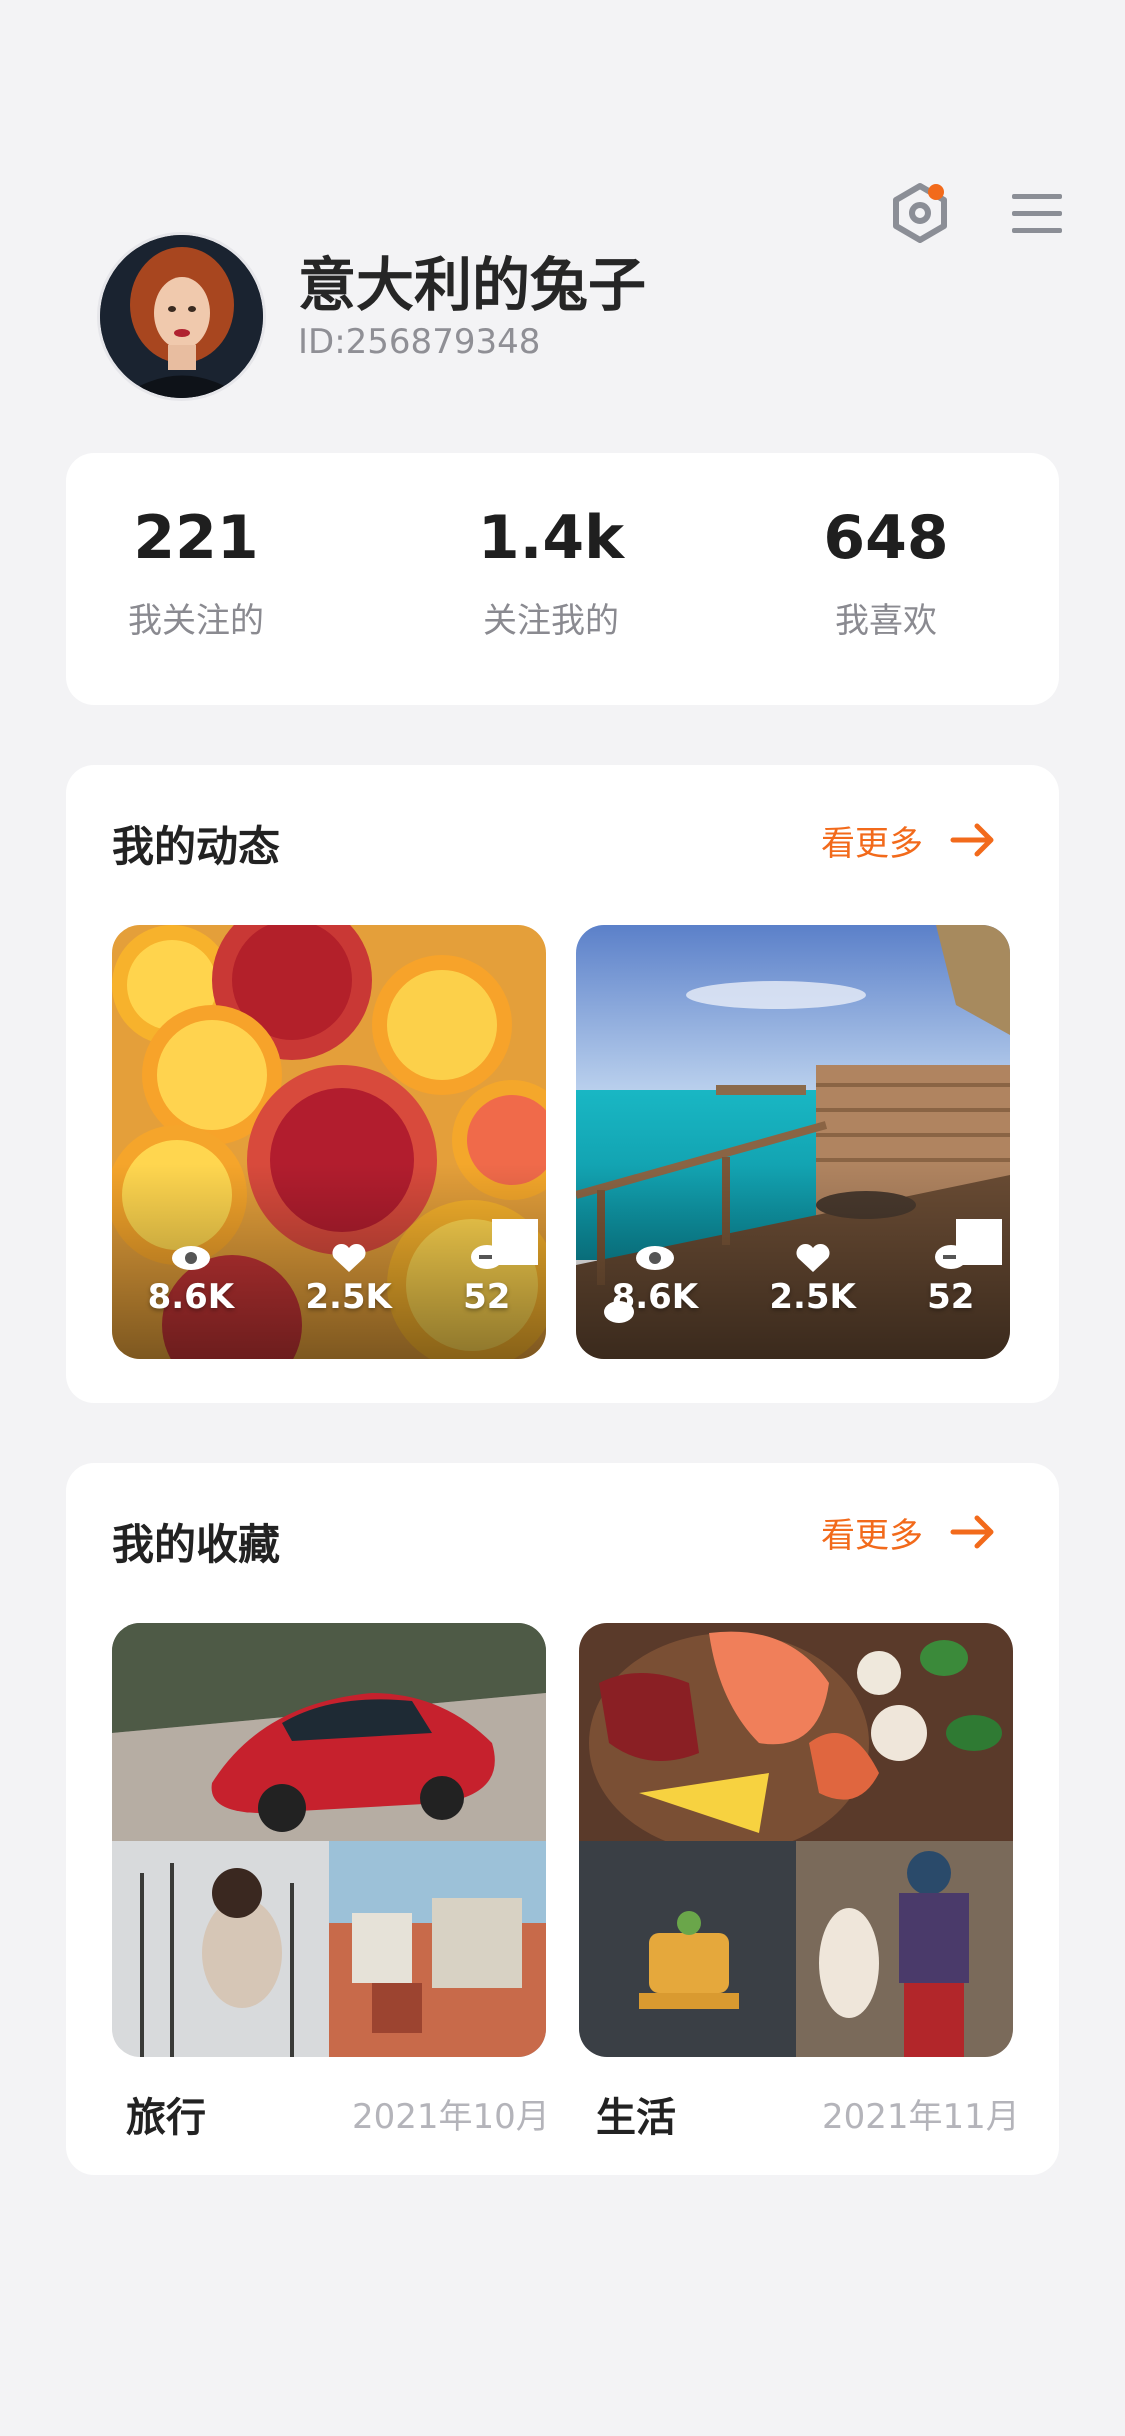  Describe the element at coordinates (472, 285) in the screenshot. I see `username: 意大利的兔子` at that location.